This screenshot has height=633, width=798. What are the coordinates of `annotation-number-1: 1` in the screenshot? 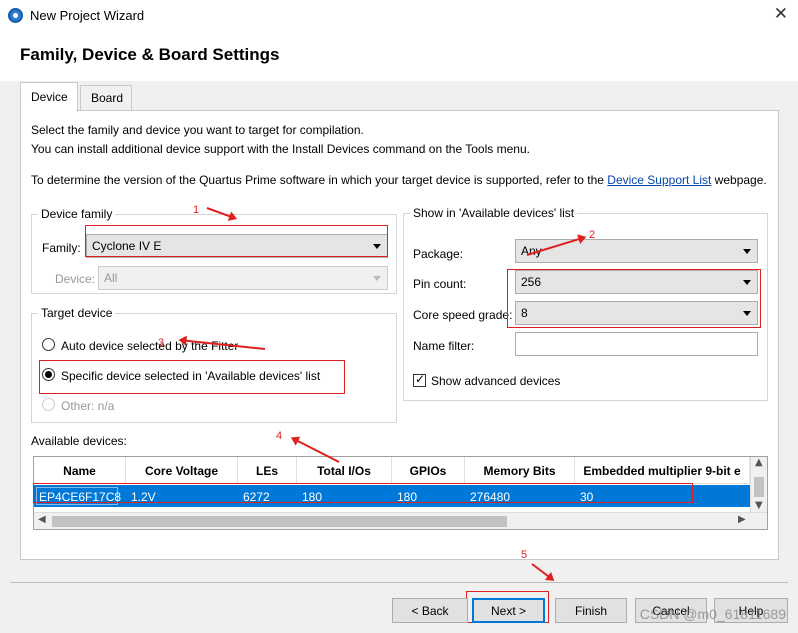 It's located at (196, 210).